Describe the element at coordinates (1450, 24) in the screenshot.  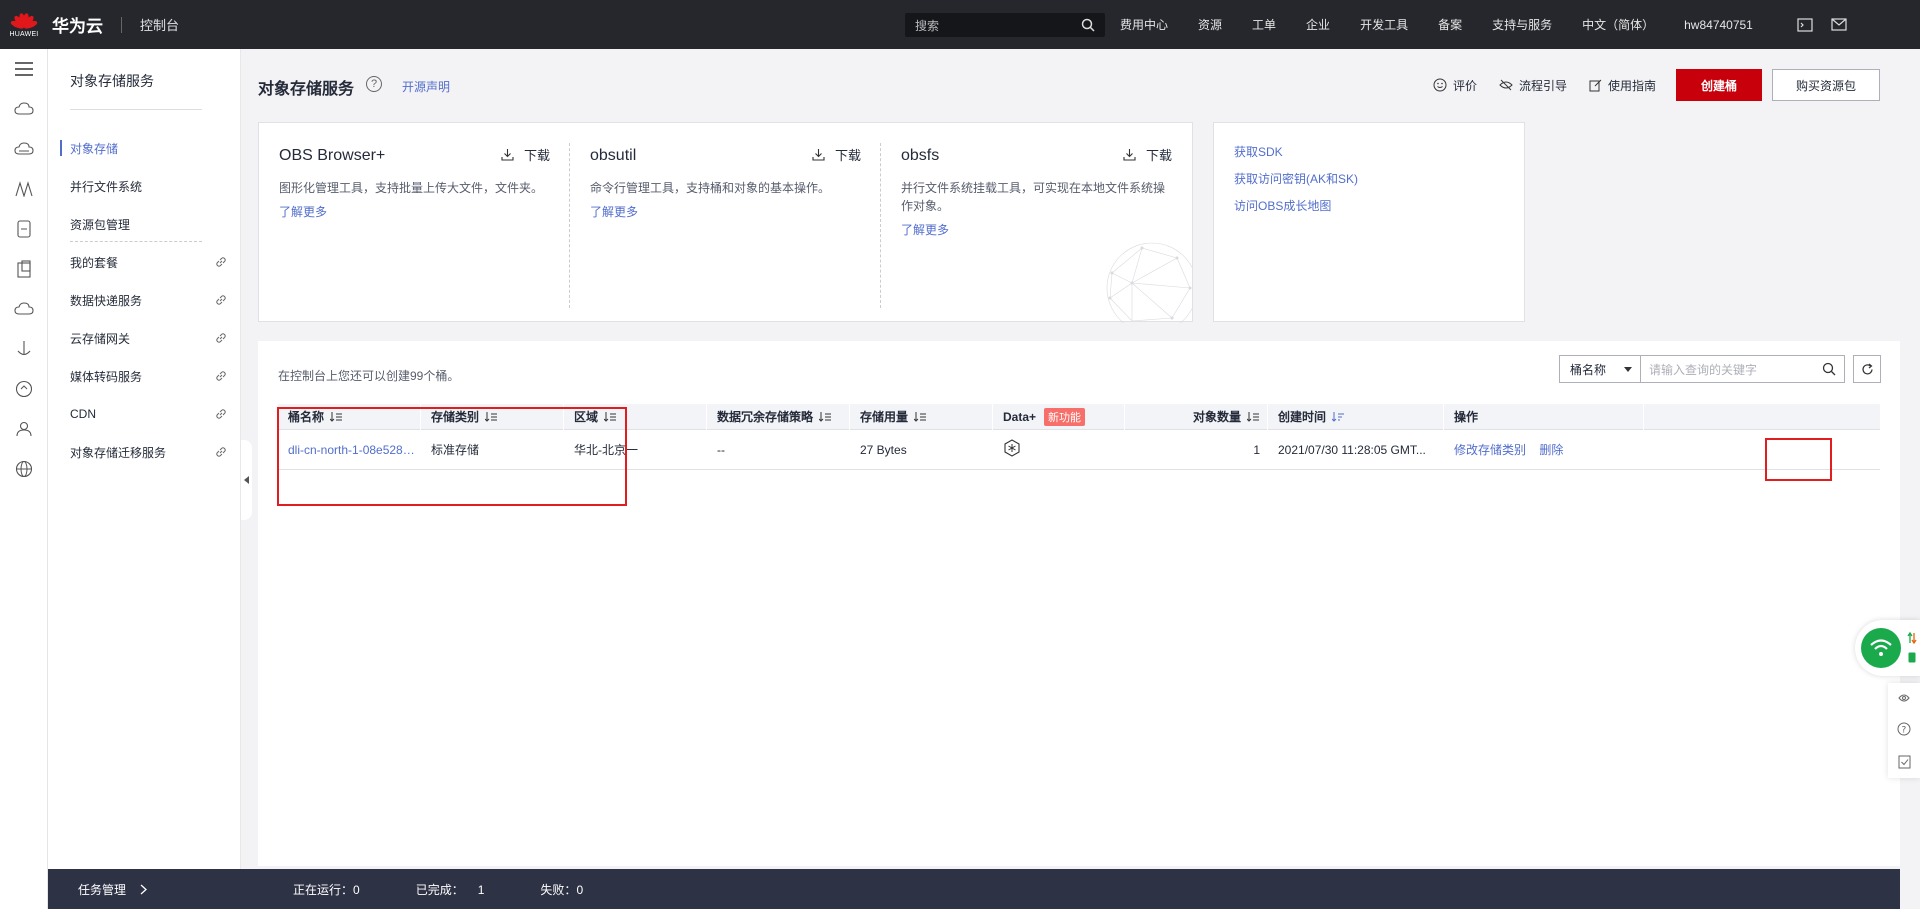
I see `nav-icp: 备案` at that location.